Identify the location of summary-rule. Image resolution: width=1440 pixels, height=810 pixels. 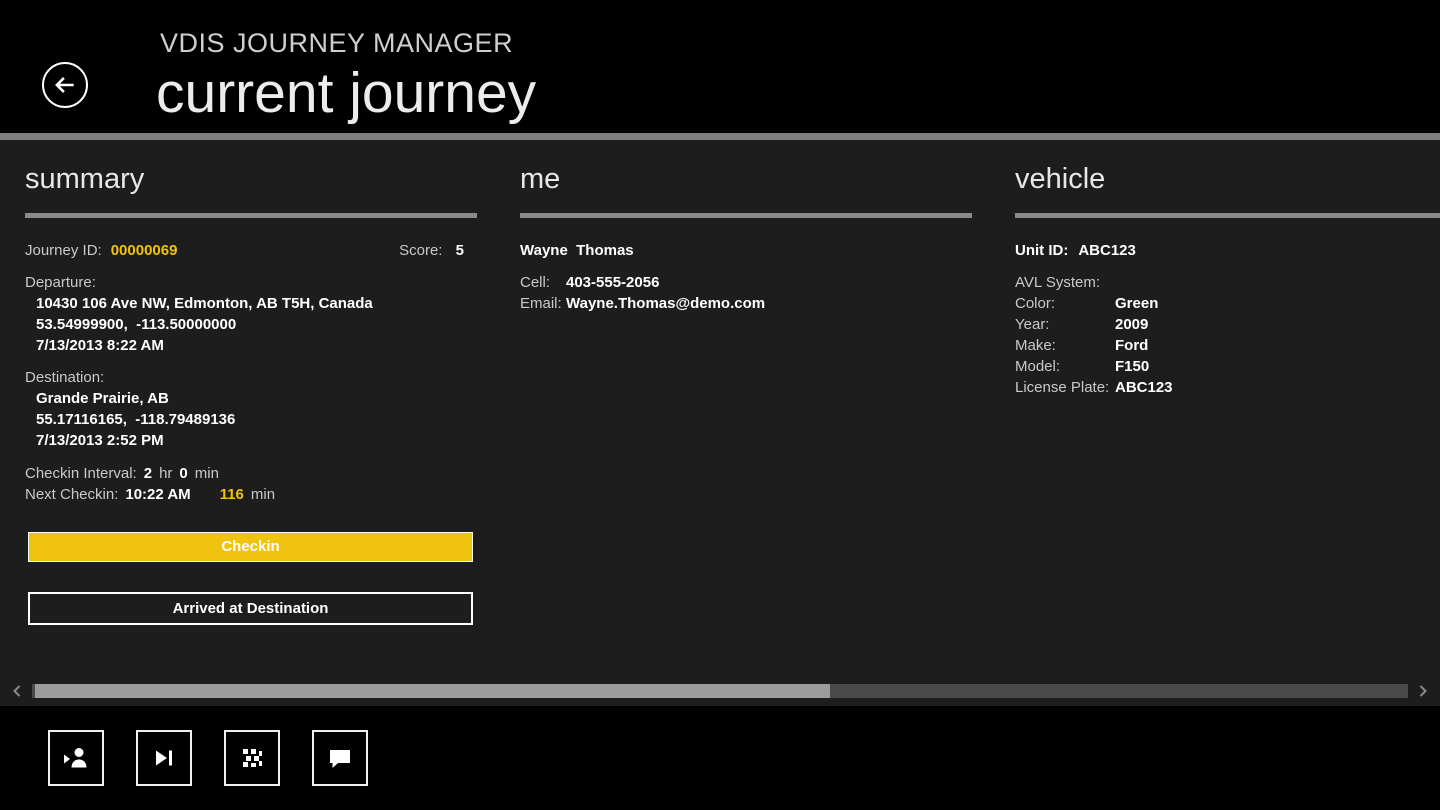
(251, 215).